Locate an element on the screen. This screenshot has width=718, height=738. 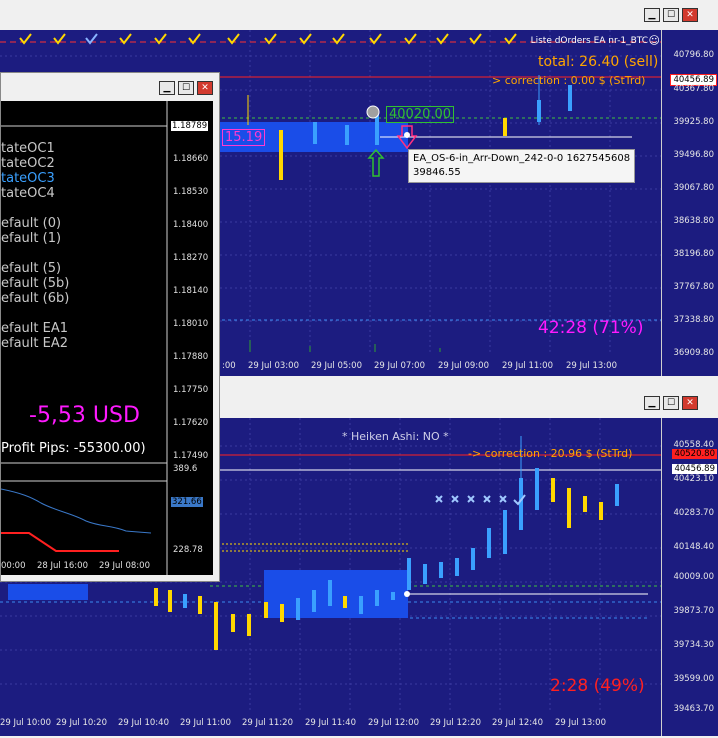
top-window-buttons: ▁ ☐ ✕ is located at coordinates (671, 15).